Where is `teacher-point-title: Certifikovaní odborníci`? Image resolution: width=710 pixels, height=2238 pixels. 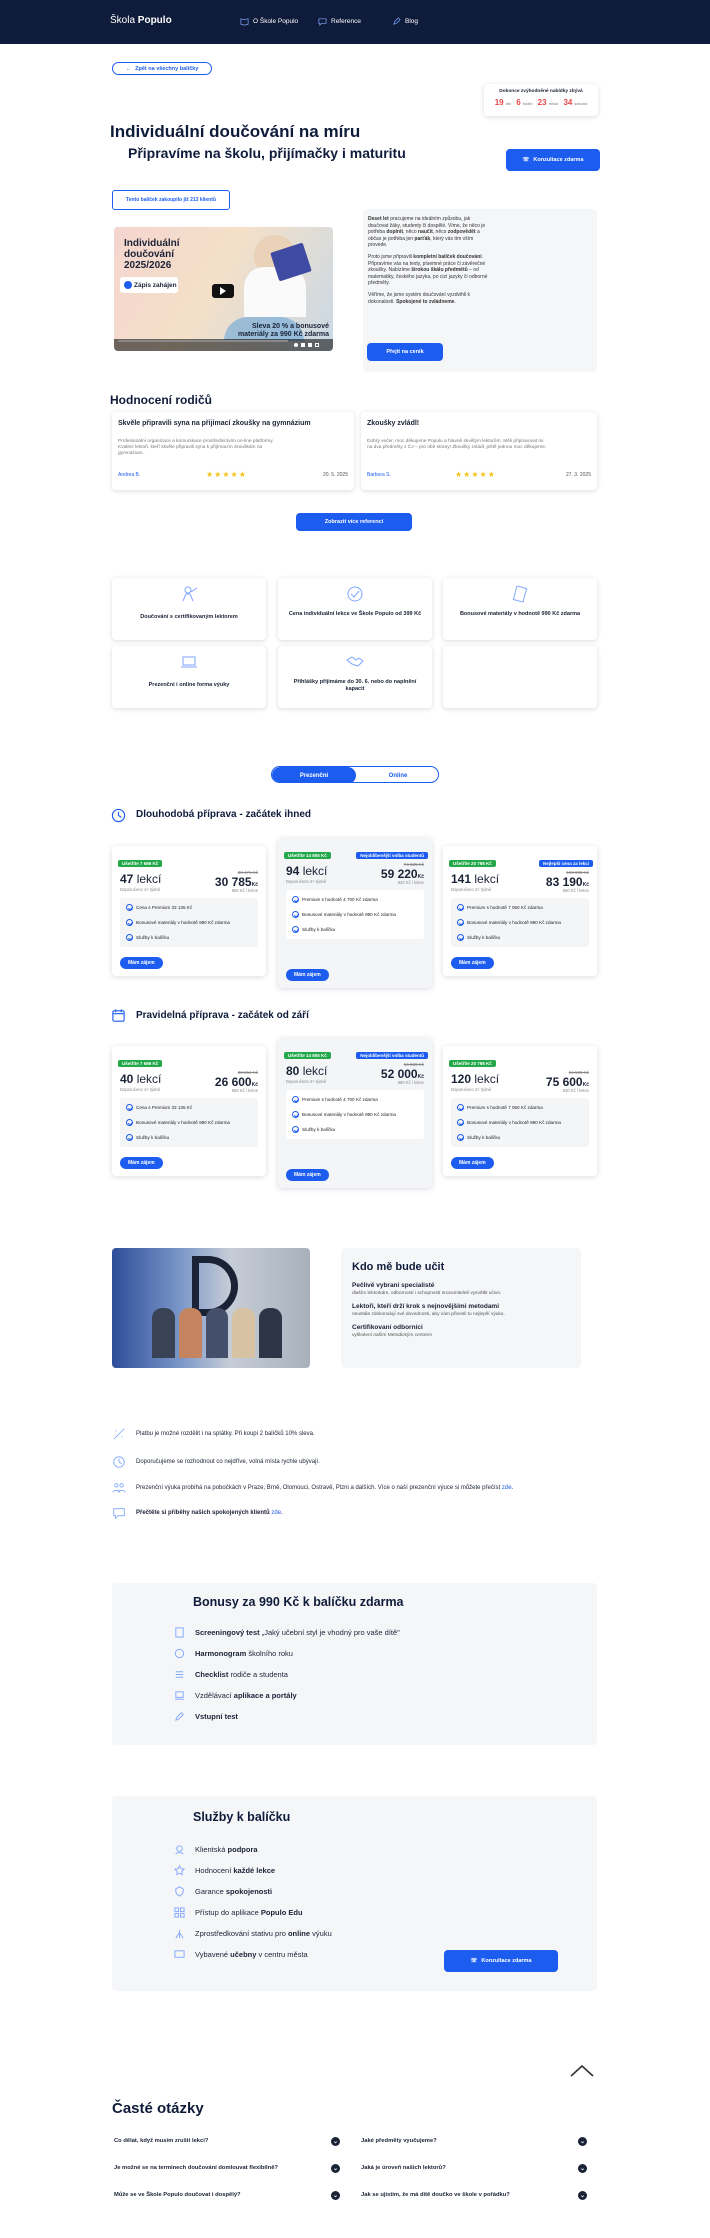
teacher-point-title: Certifikovaní odborníci is located at coordinates (387, 1327).